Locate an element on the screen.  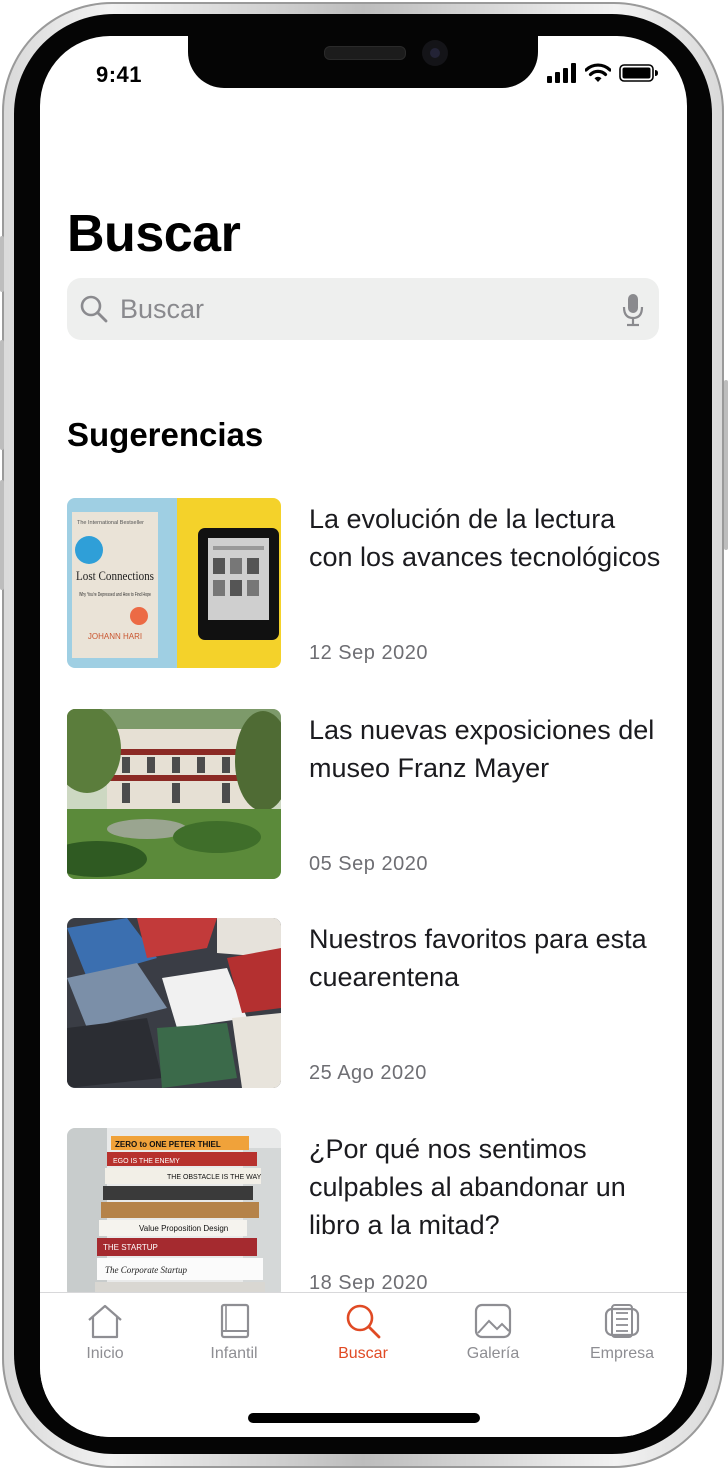
tab-label: Inicio is located at coordinates (105, 1353).